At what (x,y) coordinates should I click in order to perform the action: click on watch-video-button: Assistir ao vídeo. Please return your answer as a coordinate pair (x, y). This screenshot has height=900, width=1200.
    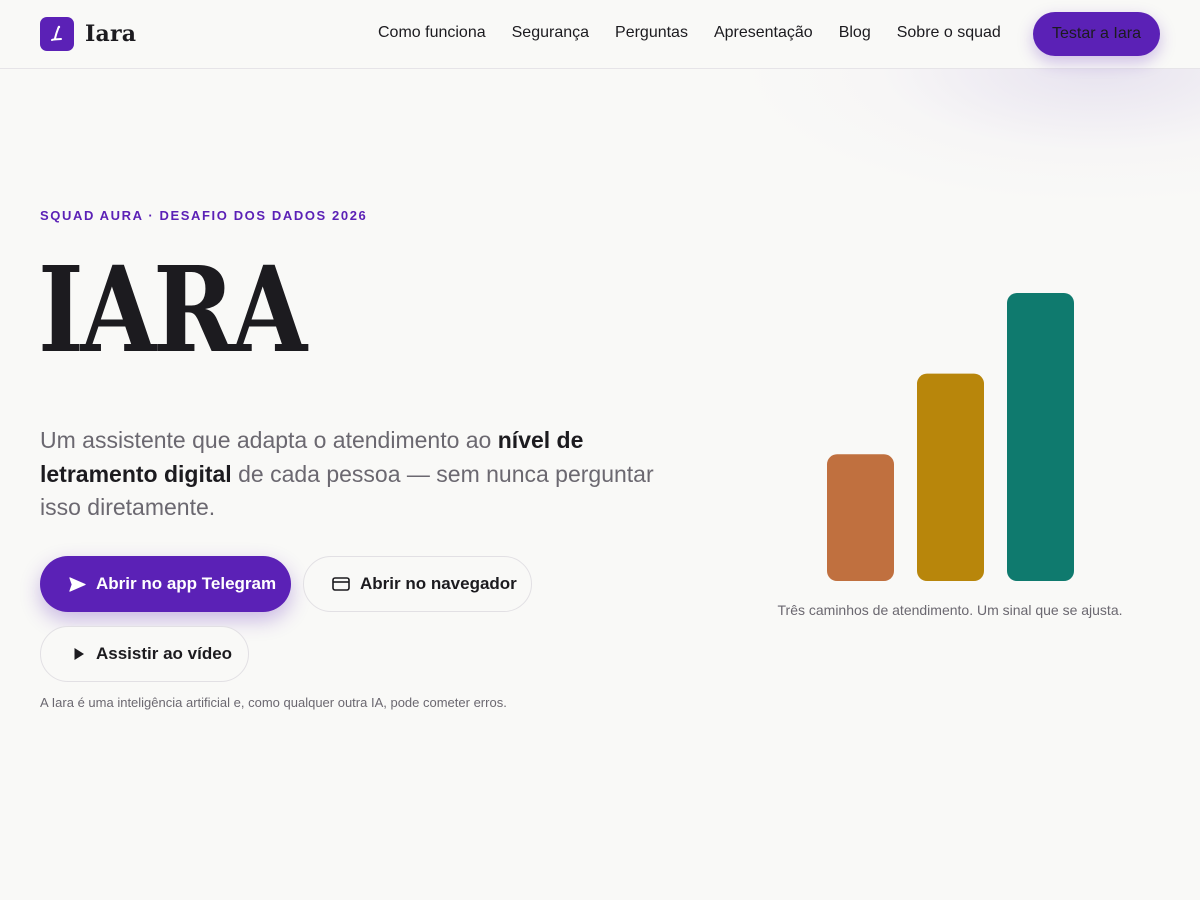
    Looking at the image, I should click on (144, 654).